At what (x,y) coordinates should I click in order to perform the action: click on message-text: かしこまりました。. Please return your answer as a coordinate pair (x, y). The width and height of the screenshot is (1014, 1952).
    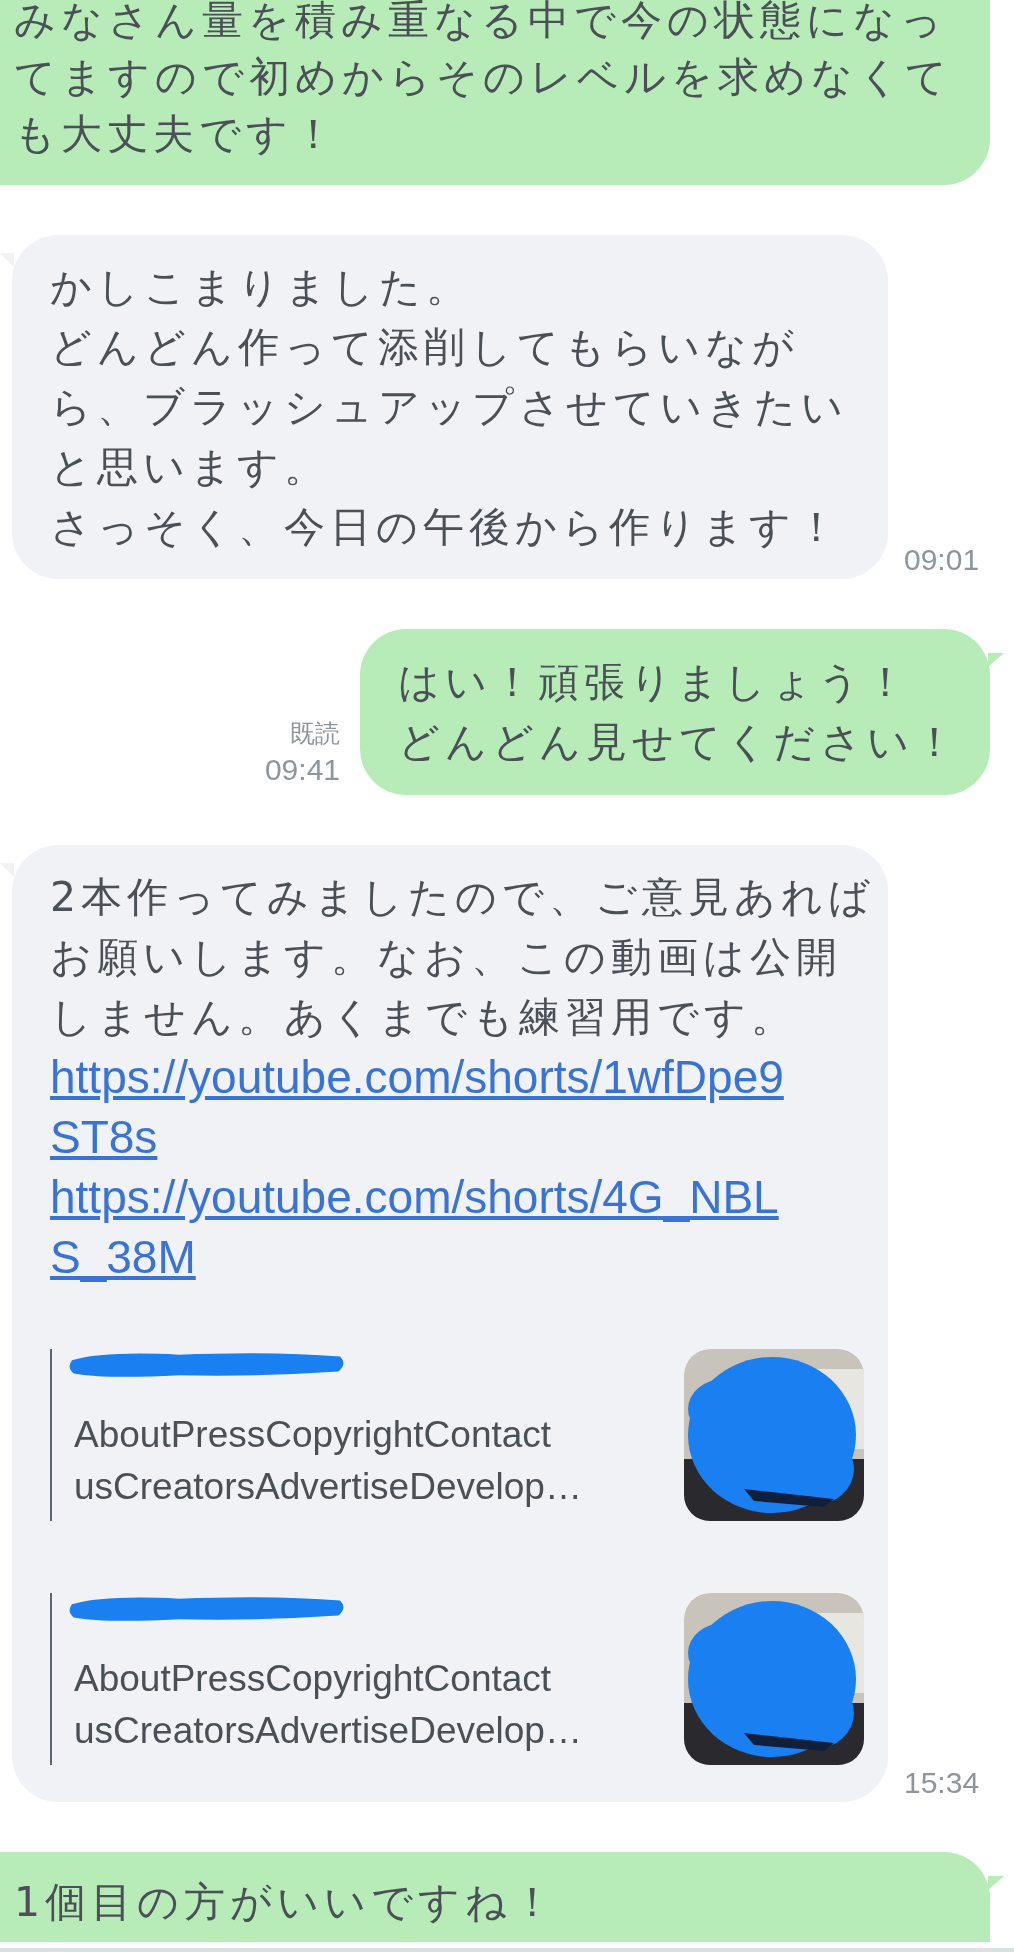
    Looking at the image, I should click on (261, 287).